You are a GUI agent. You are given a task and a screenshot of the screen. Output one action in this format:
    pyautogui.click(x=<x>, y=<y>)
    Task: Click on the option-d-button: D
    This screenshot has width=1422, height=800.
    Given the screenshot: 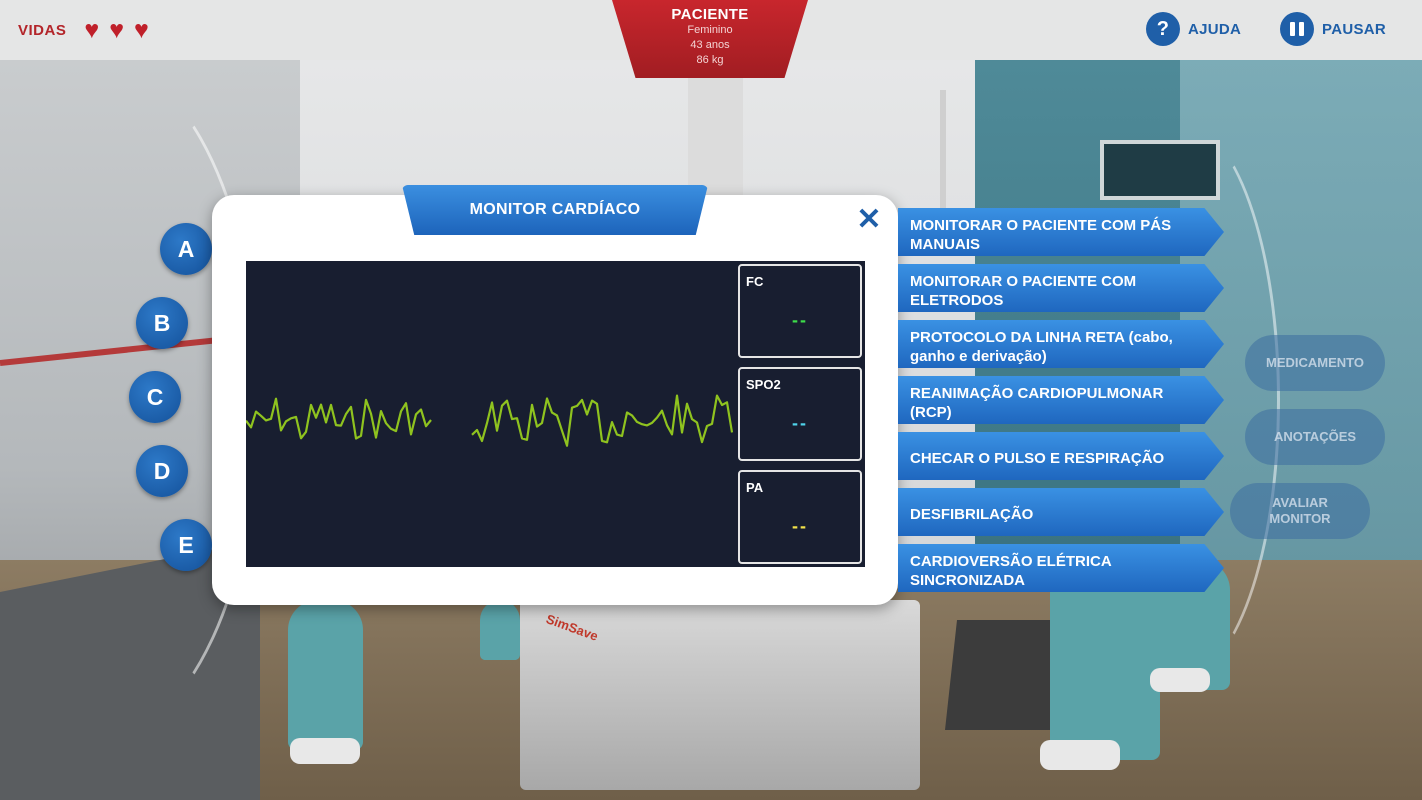 What is the action you would take?
    pyautogui.click(x=162, y=471)
    